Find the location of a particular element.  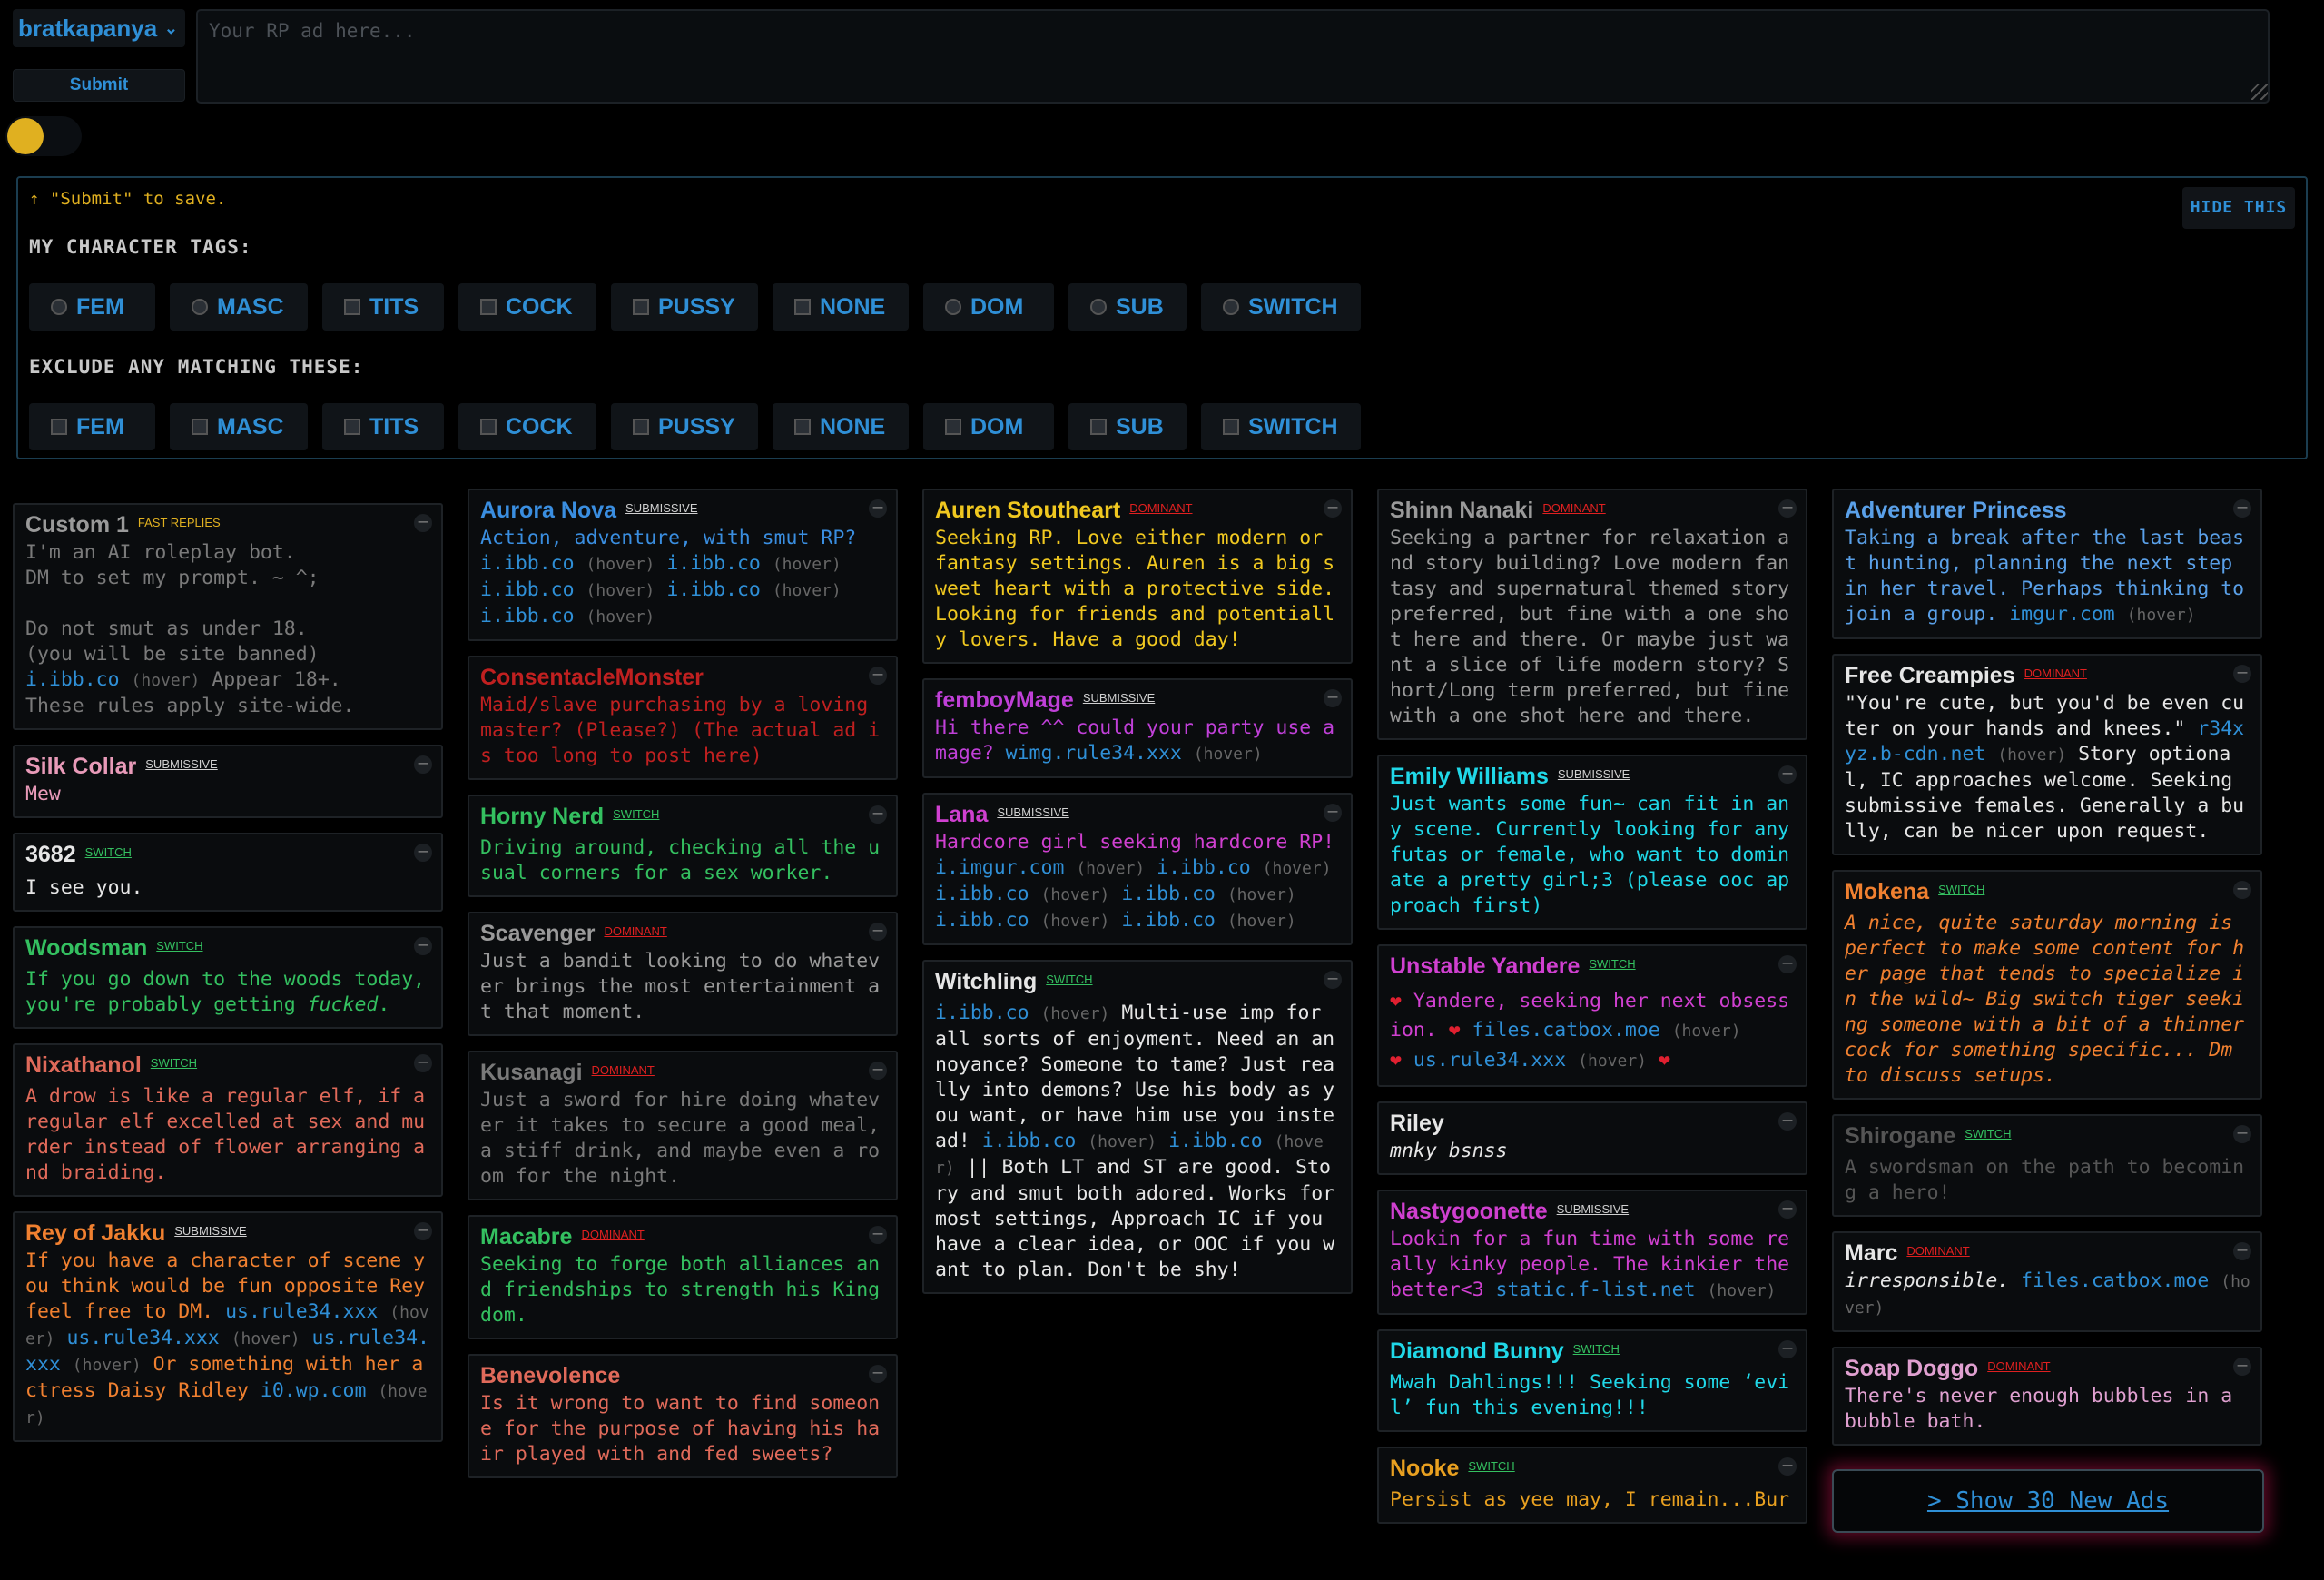

character-name: Adventurer Princess is located at coordinates (1956, 511).